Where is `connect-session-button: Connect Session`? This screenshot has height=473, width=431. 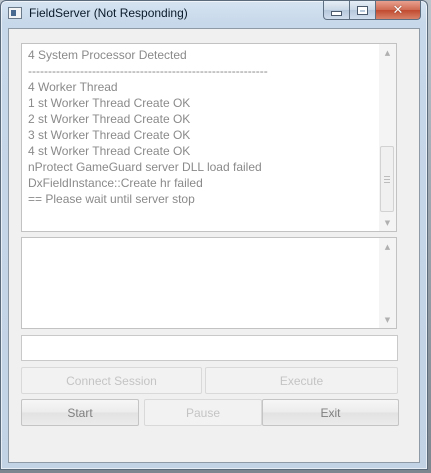 connect-session-button: Connect Session is located at coordinates (111, 380).